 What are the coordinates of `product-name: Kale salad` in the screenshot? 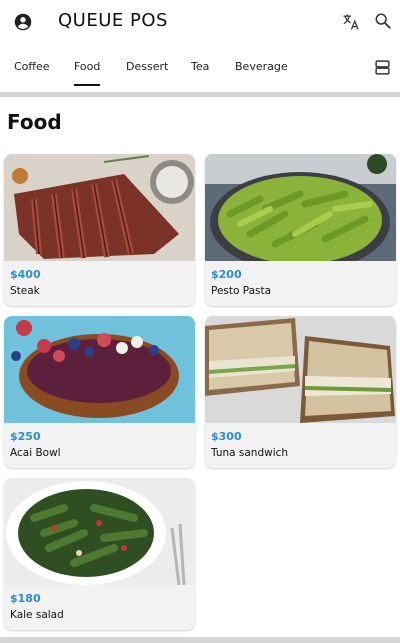 It's located at (37, 615).